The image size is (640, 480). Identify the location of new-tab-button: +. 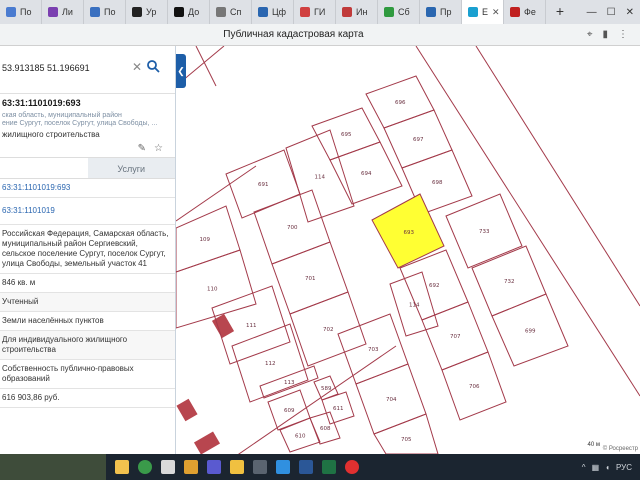
(560, 12).